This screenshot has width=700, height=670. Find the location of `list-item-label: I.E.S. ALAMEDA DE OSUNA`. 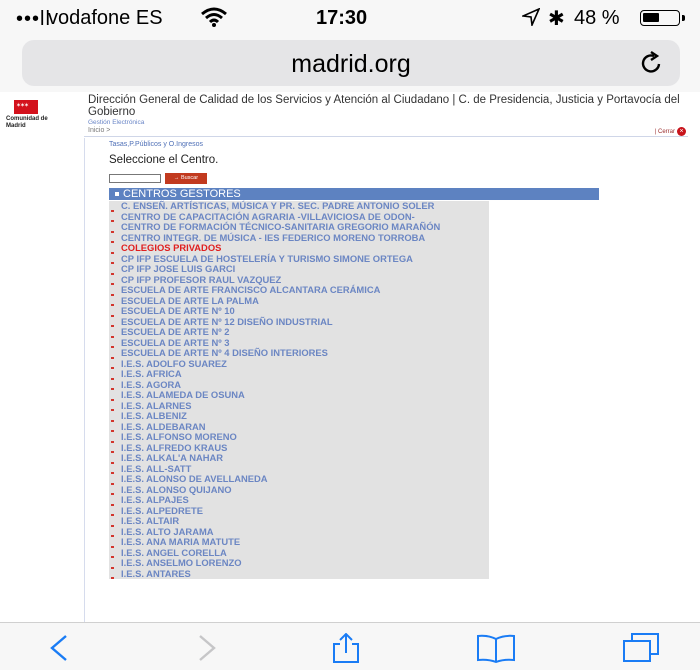

list-item-label: I.E.S. ALAMEDA DE OSUNA is located at coordinates (183, 394).